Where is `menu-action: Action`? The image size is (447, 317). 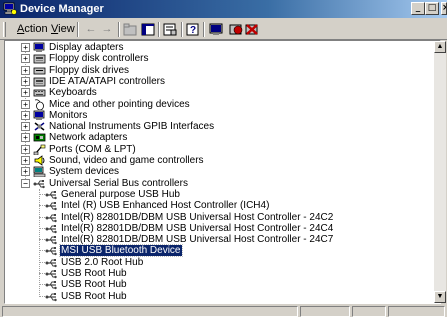 menu-action: Action is located at coordinates (32, 29).